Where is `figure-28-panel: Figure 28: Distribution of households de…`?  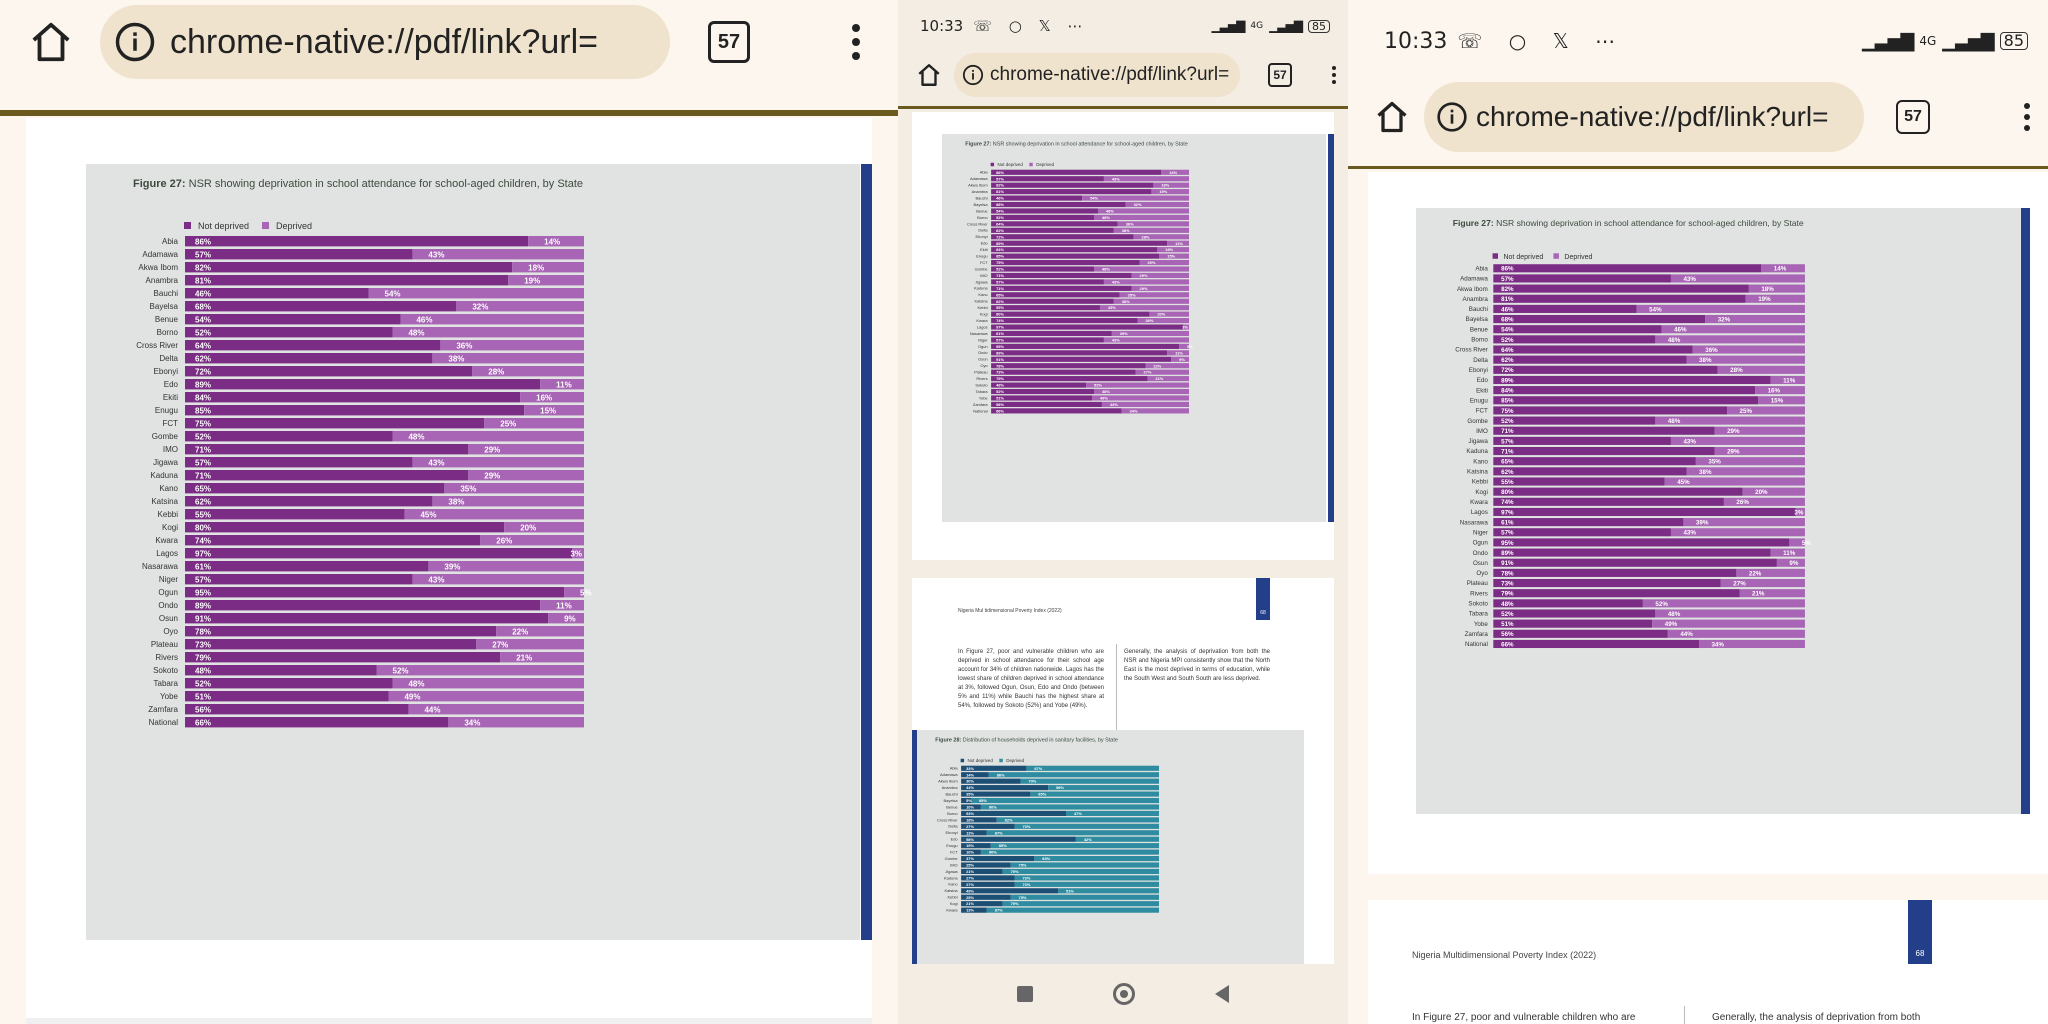
figure-28-panel: Figure 28: Distribution of households de… is located at coordinates (1108, 849).